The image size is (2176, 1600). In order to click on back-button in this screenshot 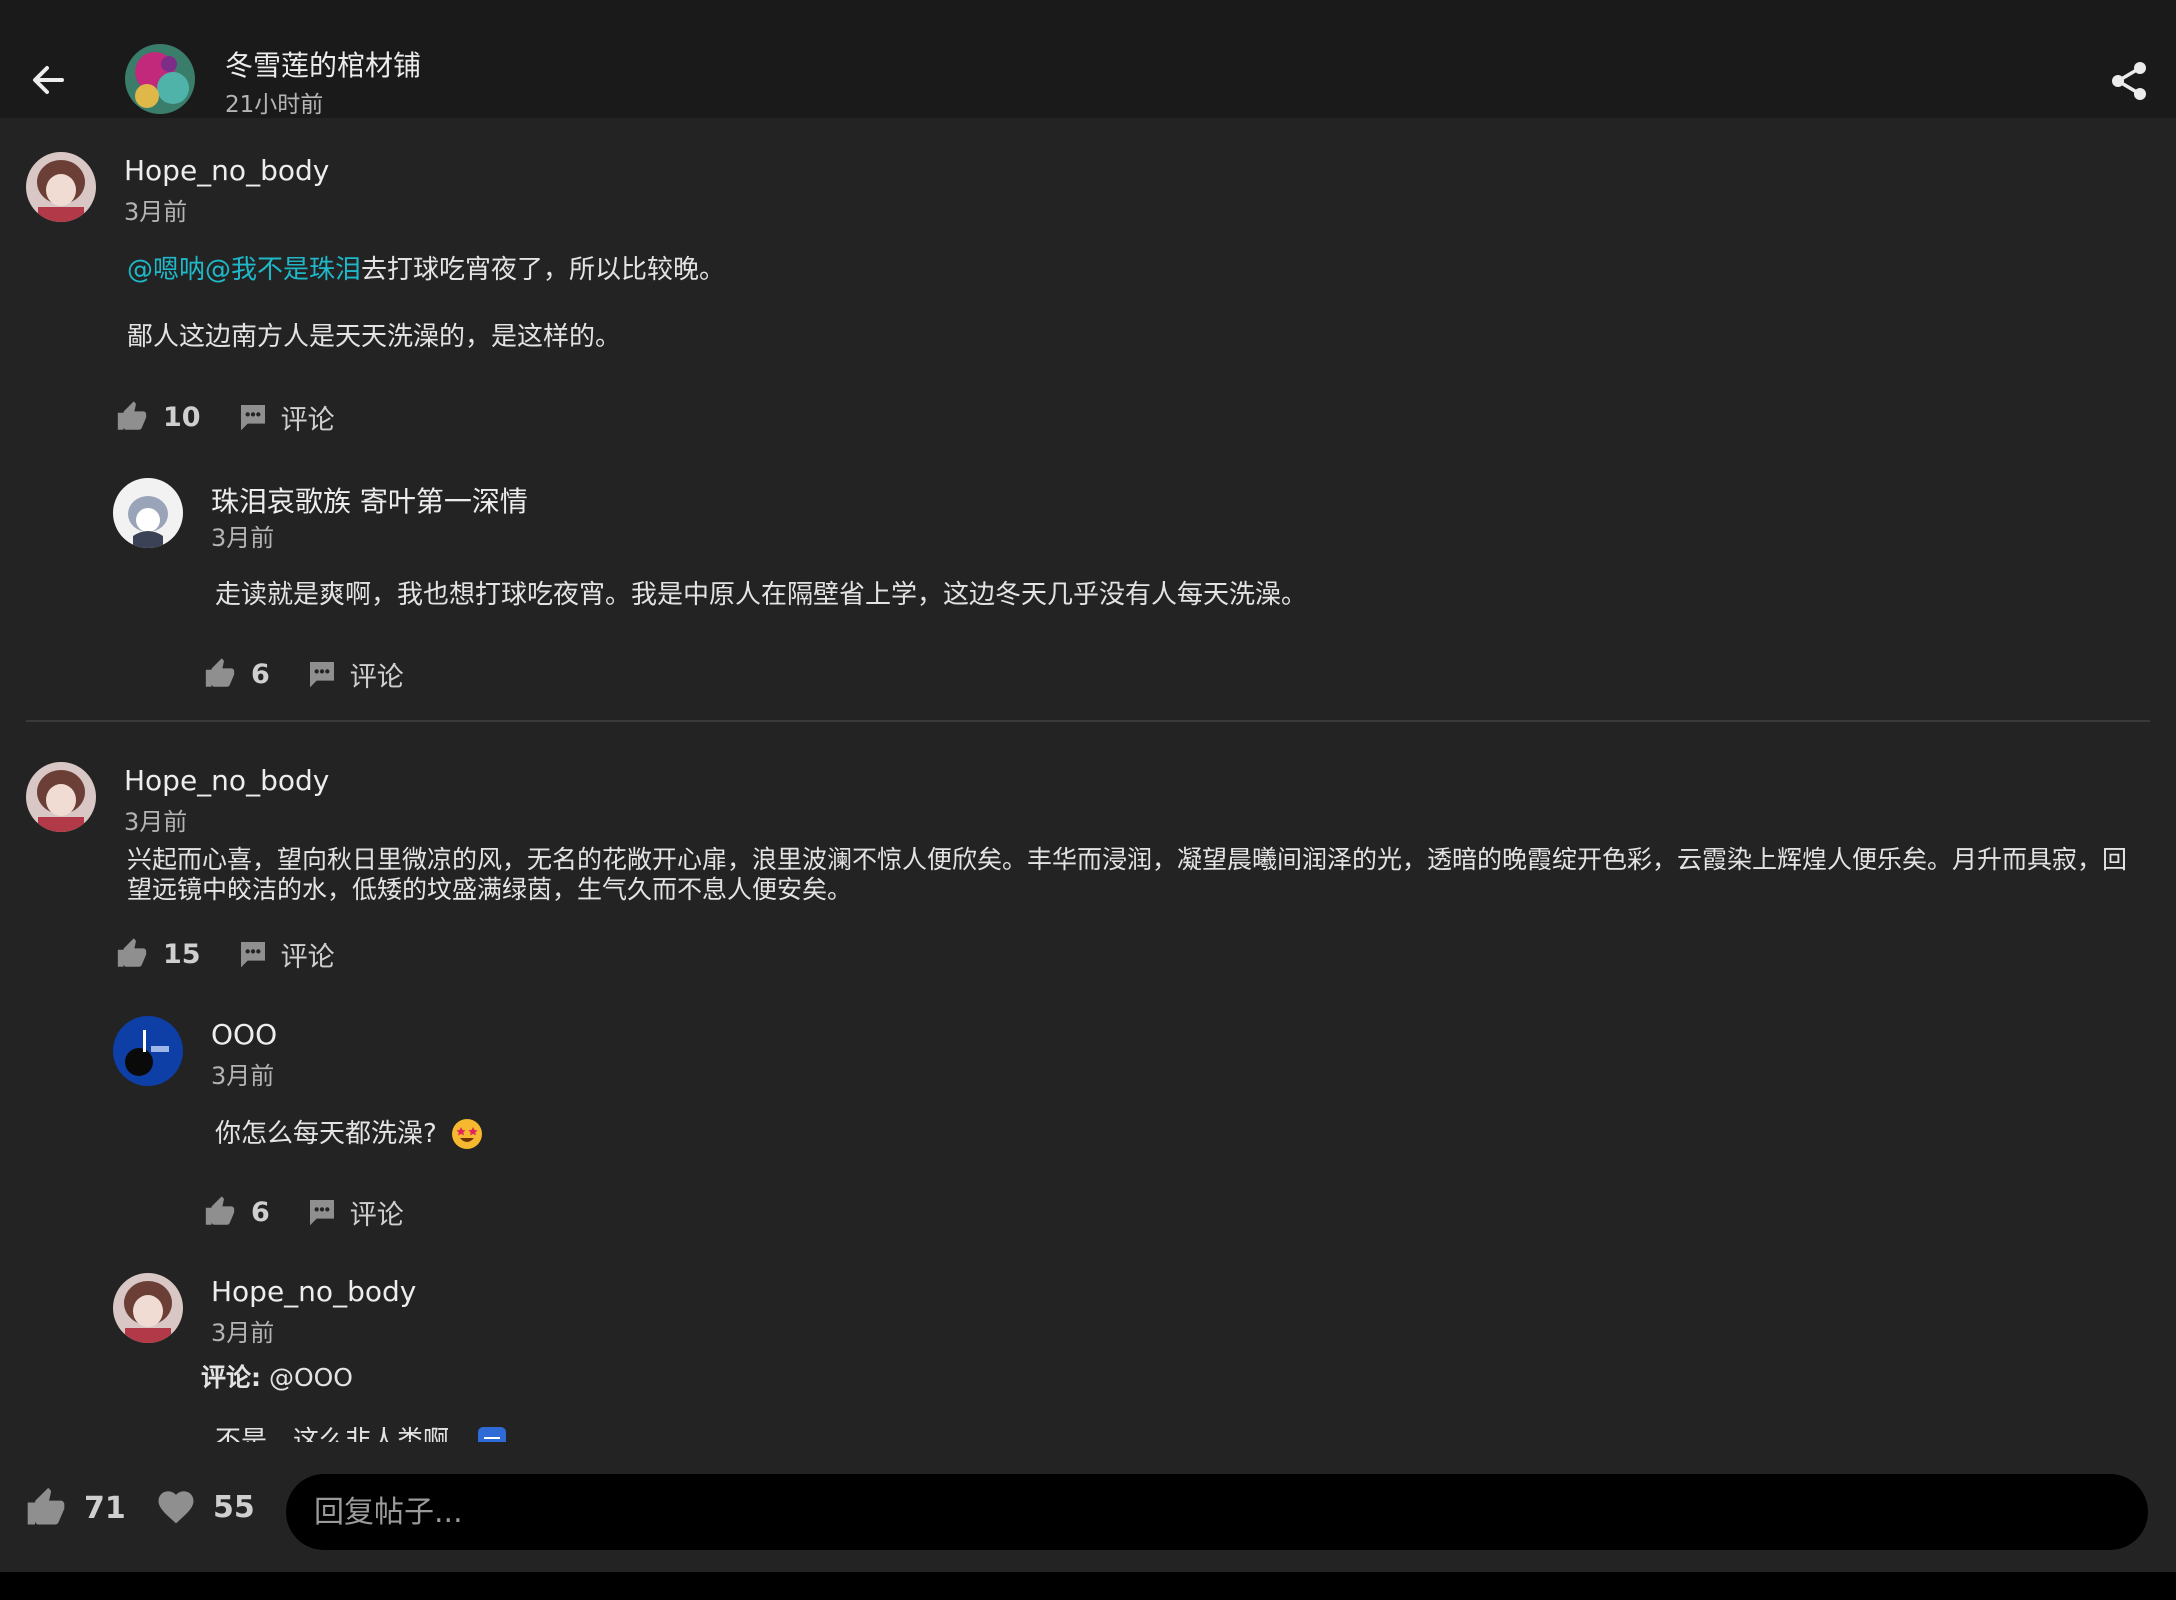, I will do `click(48, 80)`.